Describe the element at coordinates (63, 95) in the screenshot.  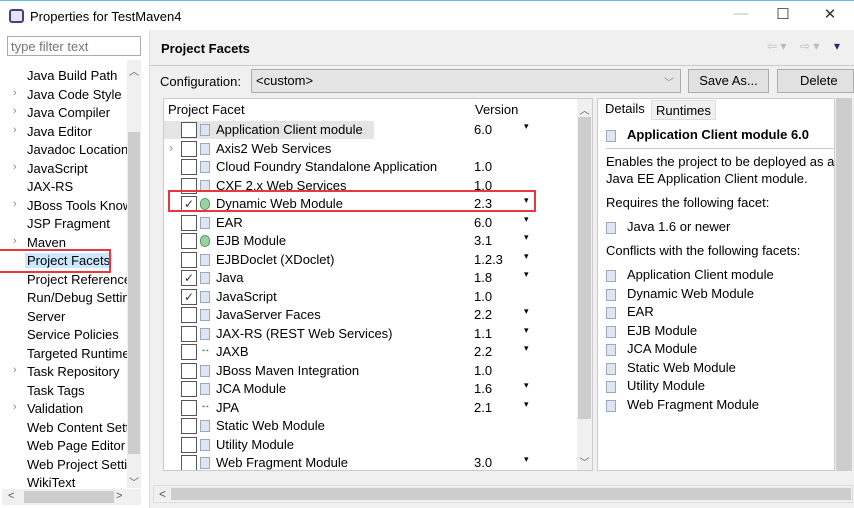
I see `sidebar-item: › Java Code Style` at that location.